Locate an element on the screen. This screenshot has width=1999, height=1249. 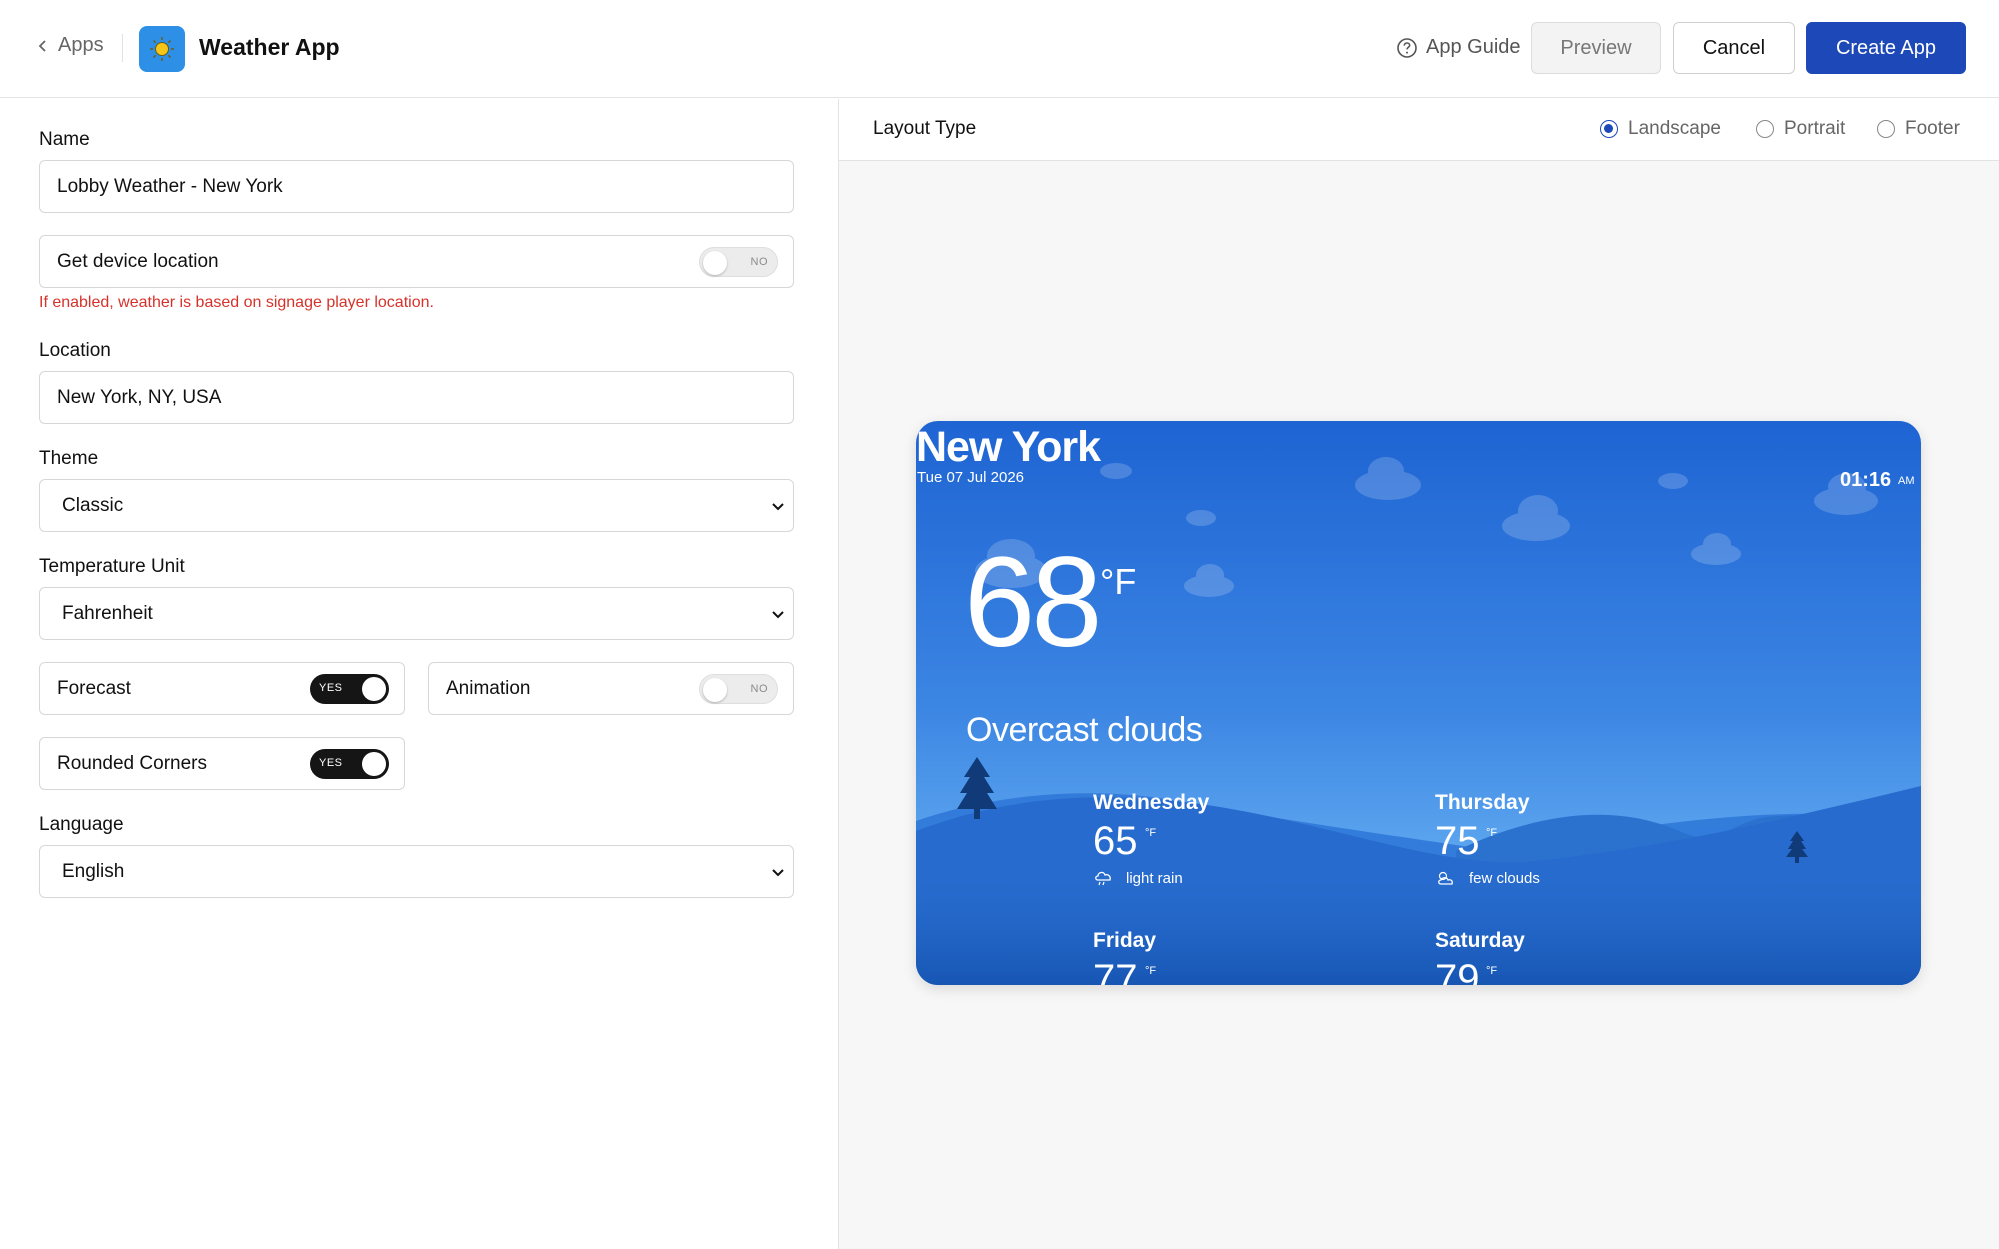
forecast-label: Forecast is located at coordinates (94, 688).